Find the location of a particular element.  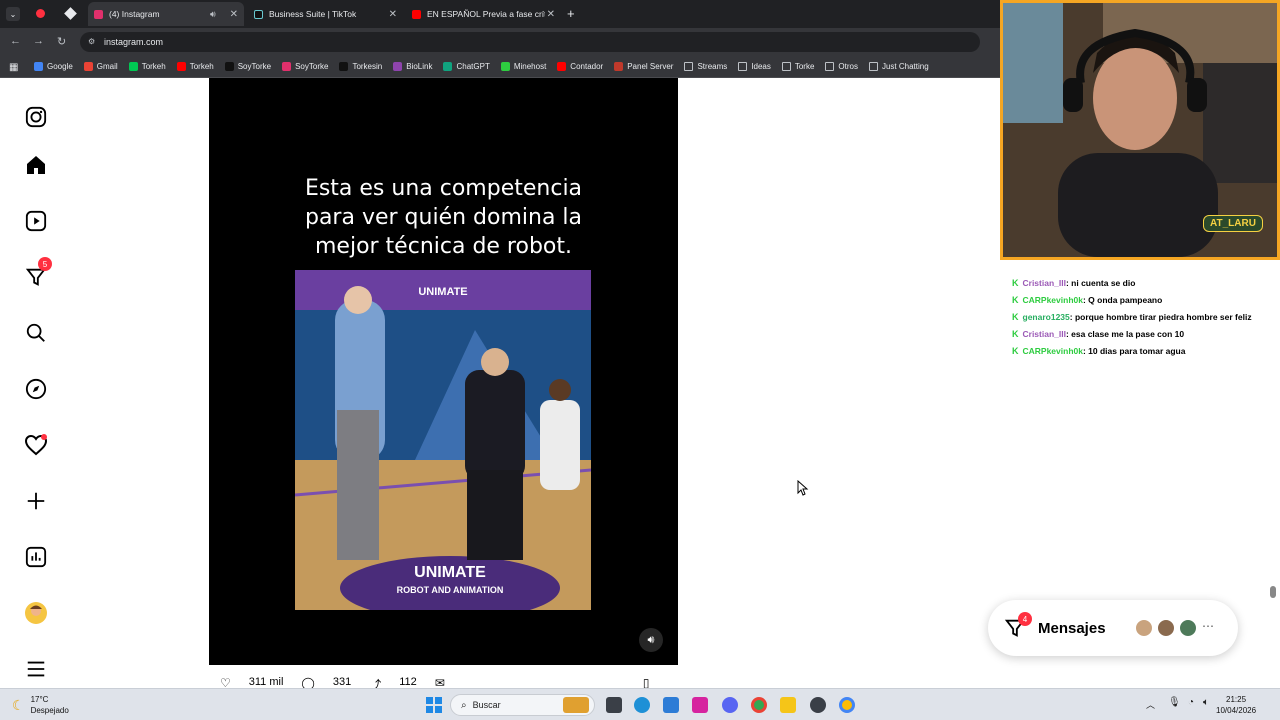

messages-label: Mensajes is located at coordinates (1072, 628).